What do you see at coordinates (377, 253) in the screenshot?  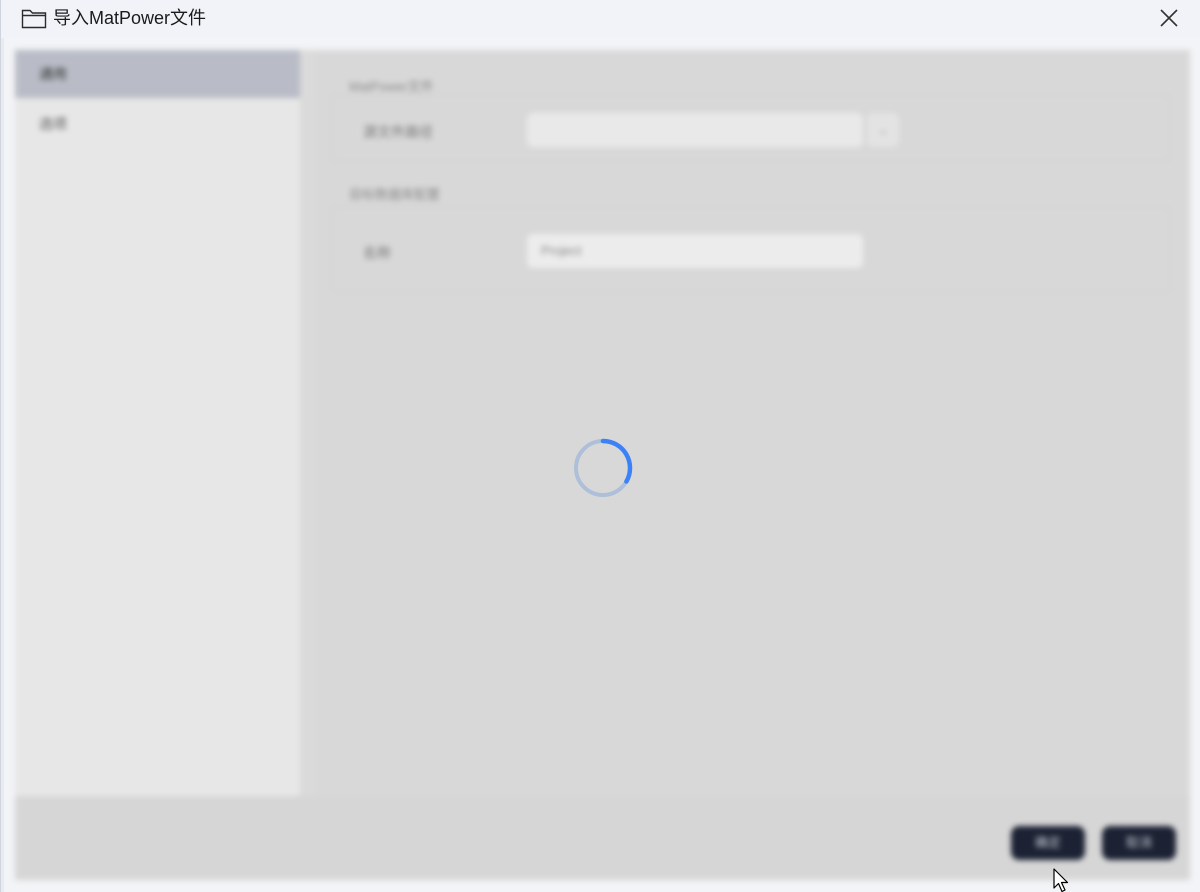 I see `name-label: 名称` at bounding box center [377, 253].